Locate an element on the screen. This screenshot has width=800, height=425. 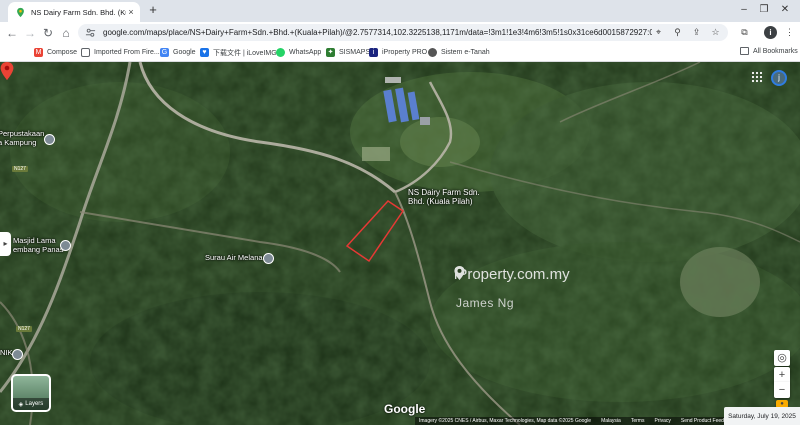
minimize-button: – is located at coordinates (744, 10).